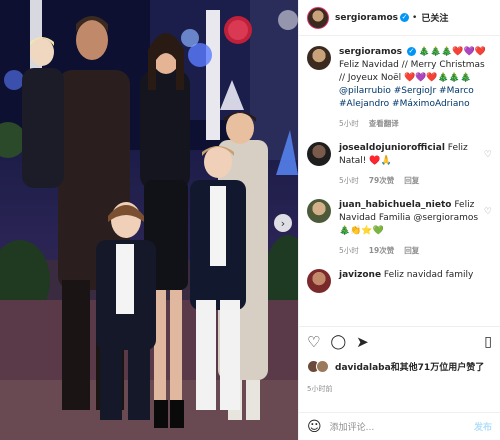  What do you see at coordinates (399, 341) in the screenshot?
I see `post-actions-bar: ♡ ◯ ➤ ▯` at bounding box center [399, 341].